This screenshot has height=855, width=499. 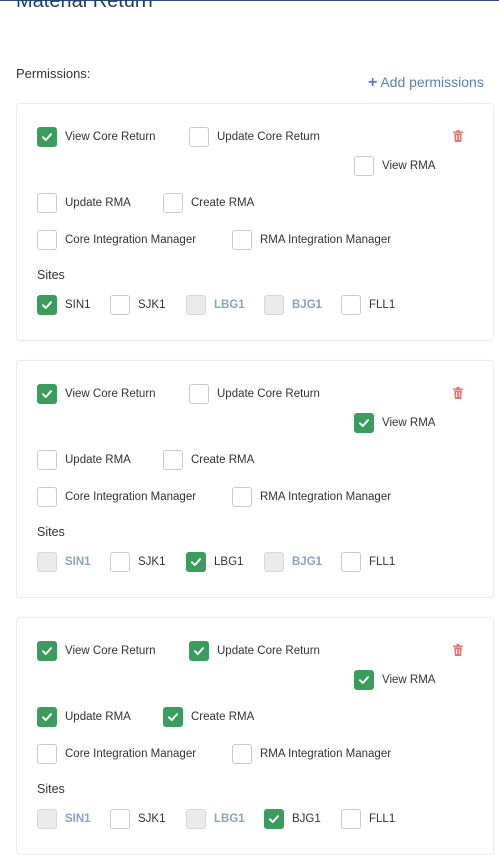 What do you see at coordinates (292, 819) in the screenshot?
I see `site-checkbox-bjg1: BJG1` at bounding box center [292, 819].